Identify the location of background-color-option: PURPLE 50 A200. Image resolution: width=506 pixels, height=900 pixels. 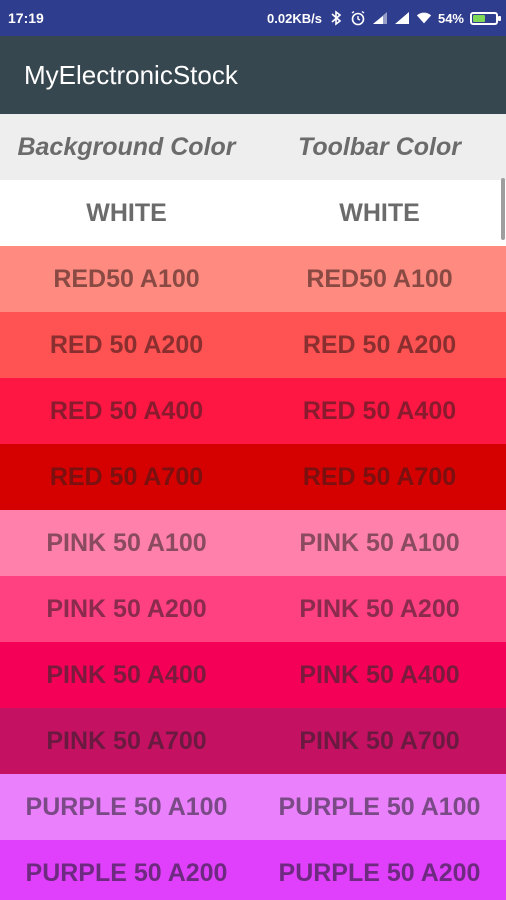
(126, 873).